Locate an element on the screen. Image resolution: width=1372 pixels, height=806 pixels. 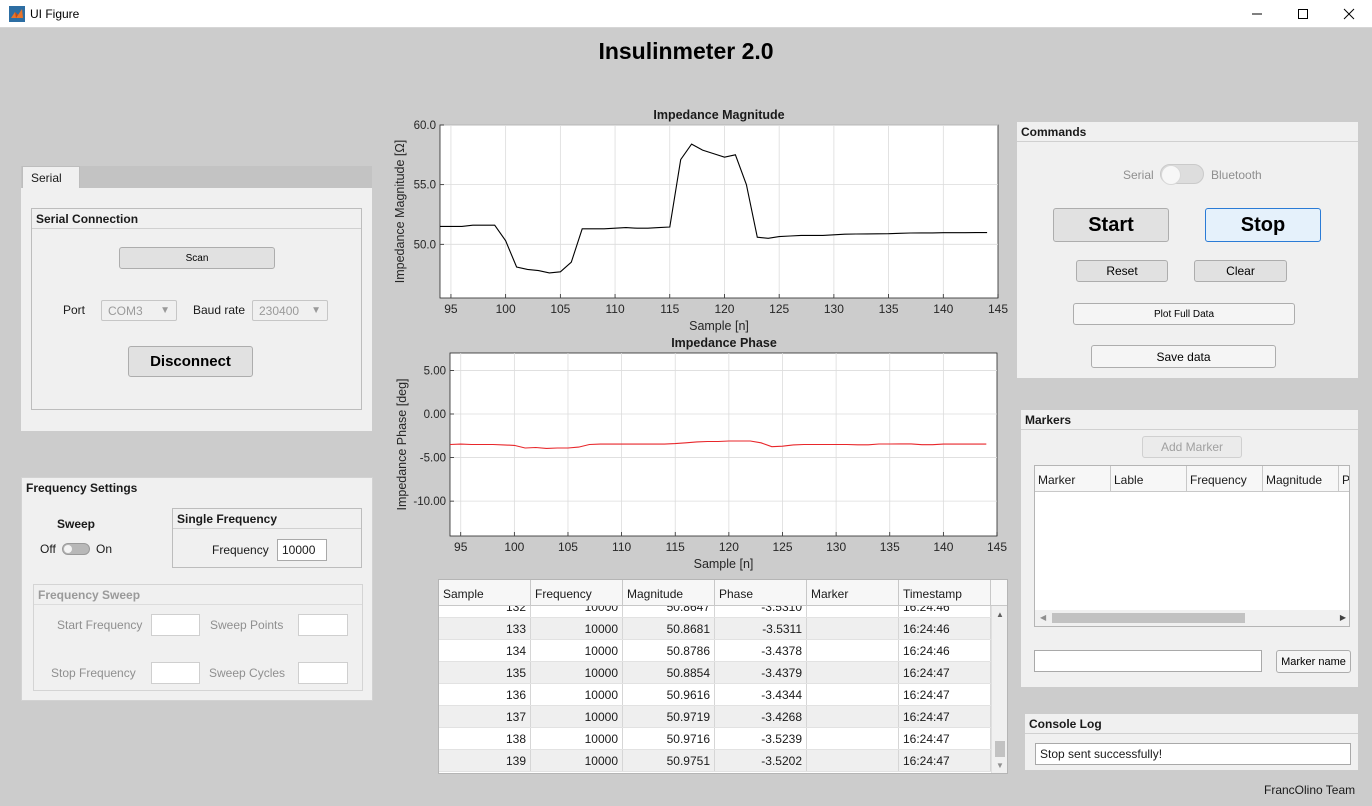
table-scrollbar: ▲ ▼ is located at coordinates (999, 689).